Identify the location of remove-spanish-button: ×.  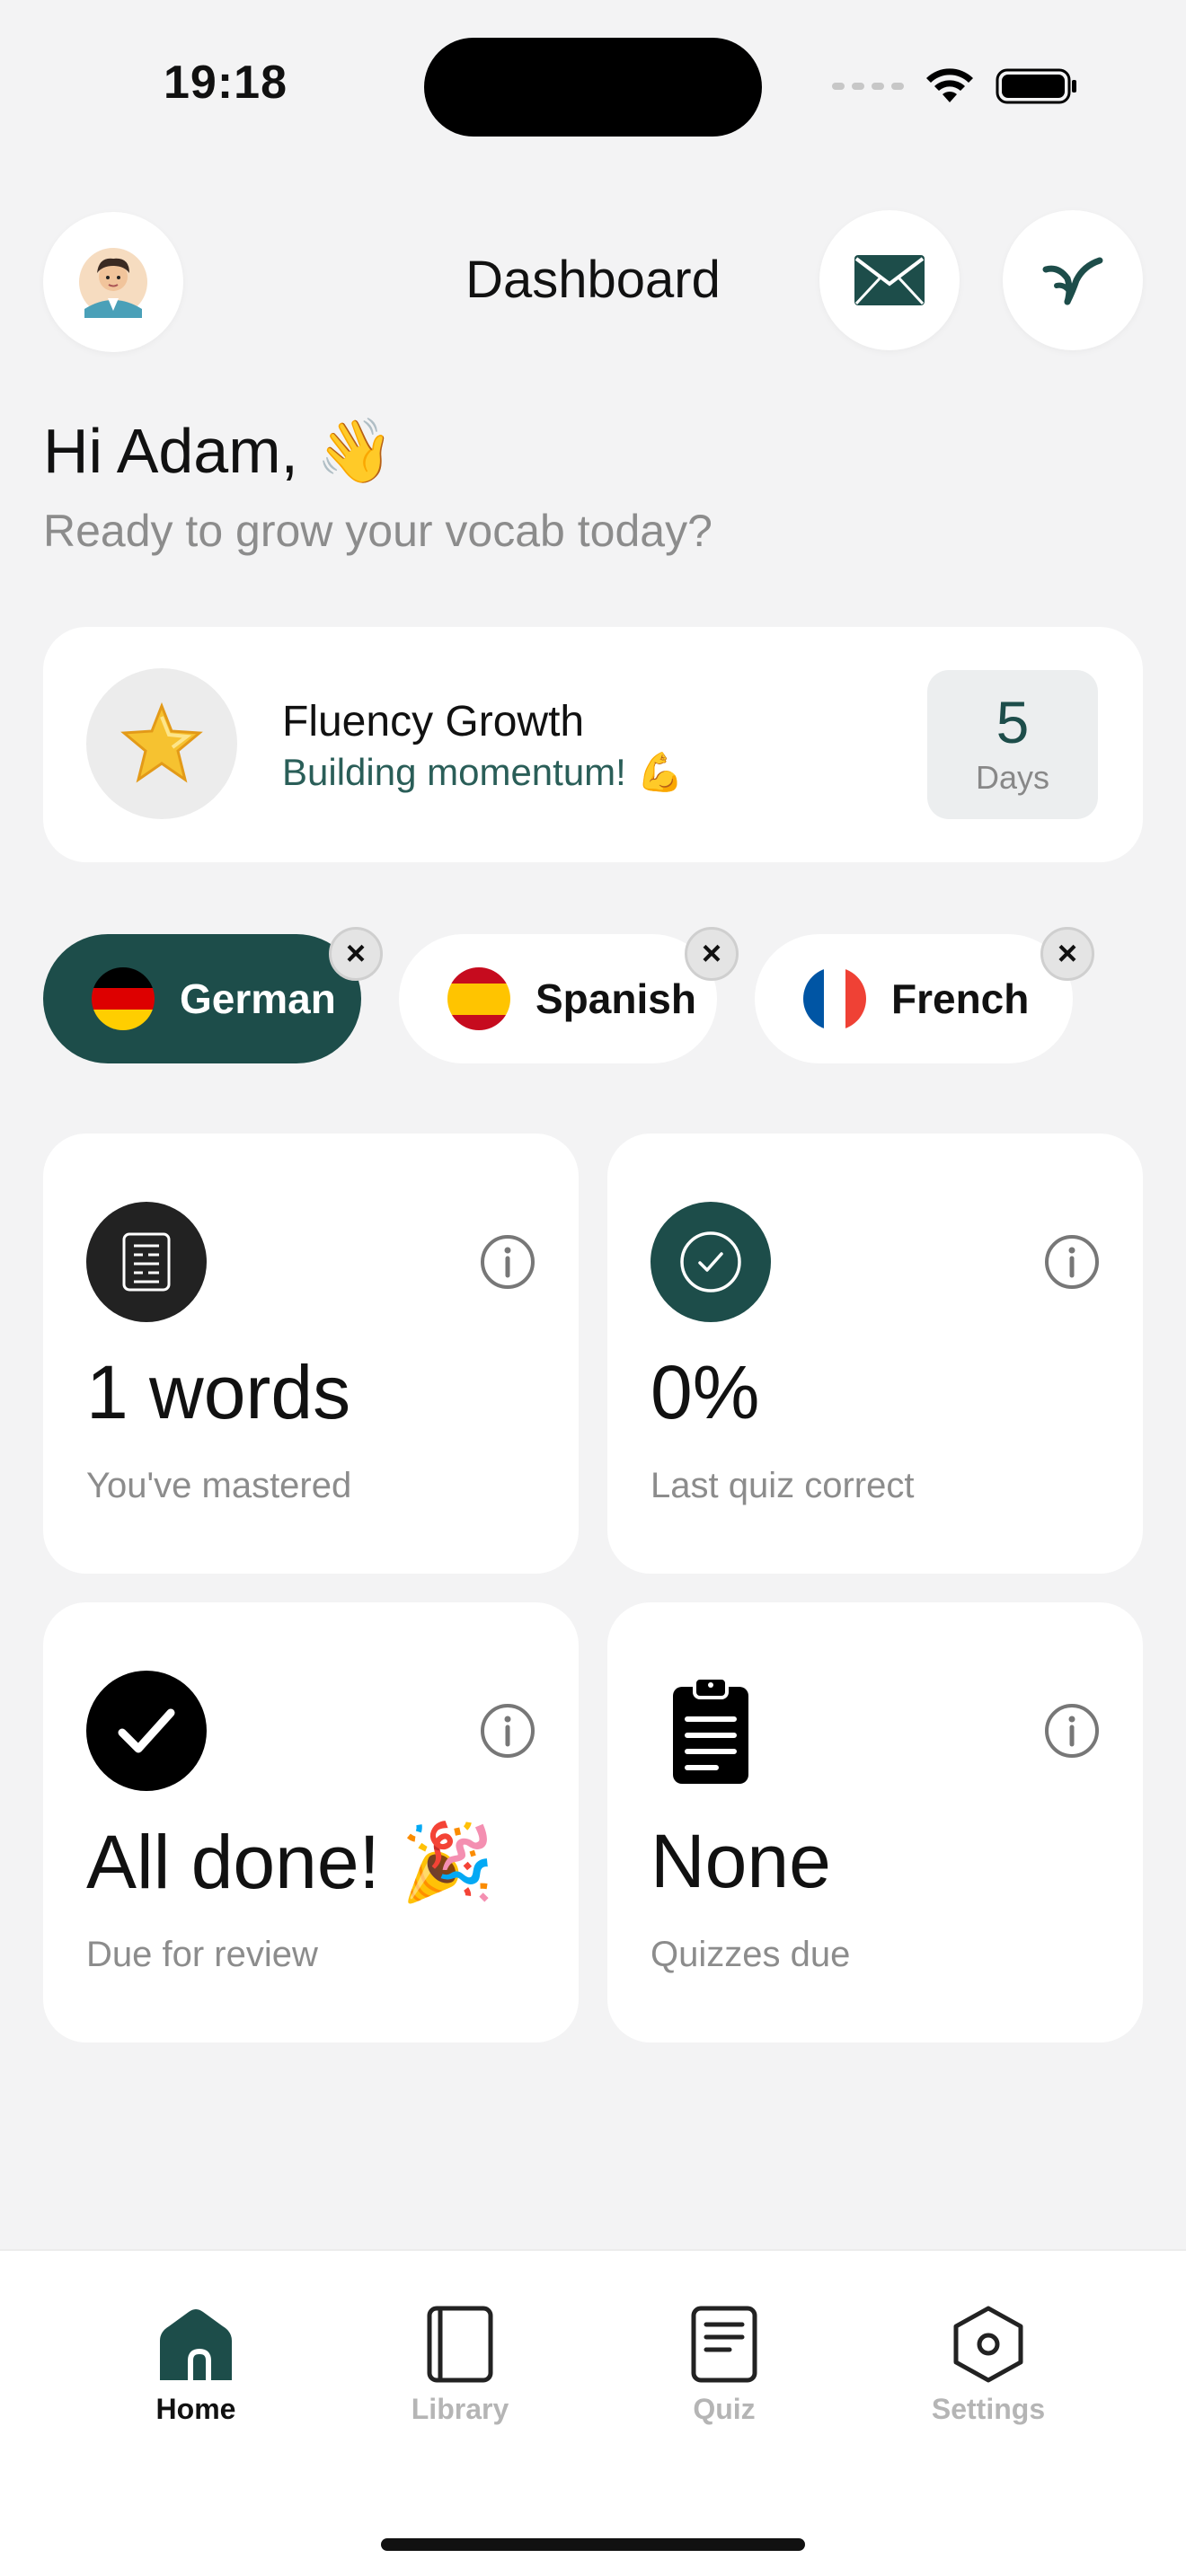
(712, 954).